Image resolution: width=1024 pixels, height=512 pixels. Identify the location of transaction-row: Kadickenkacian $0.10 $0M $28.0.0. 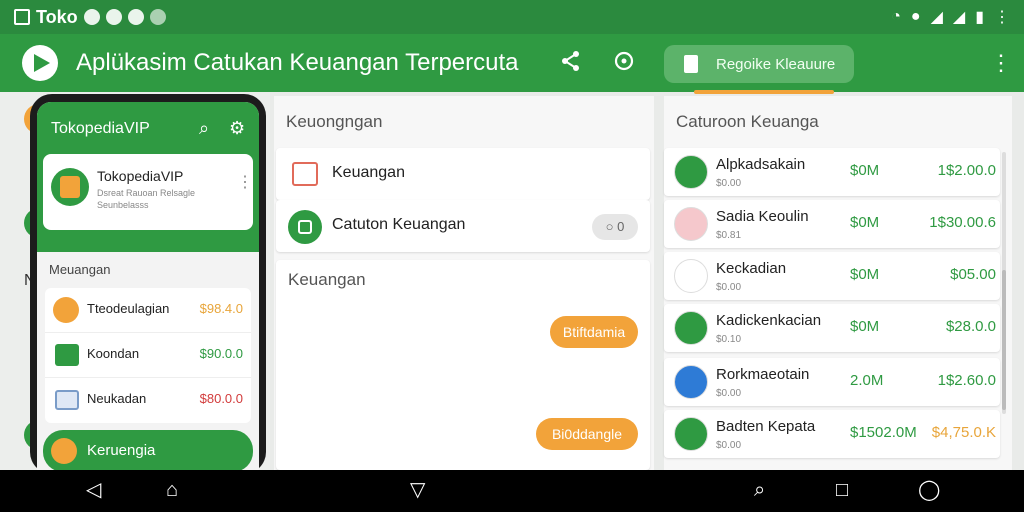
(832, 328).